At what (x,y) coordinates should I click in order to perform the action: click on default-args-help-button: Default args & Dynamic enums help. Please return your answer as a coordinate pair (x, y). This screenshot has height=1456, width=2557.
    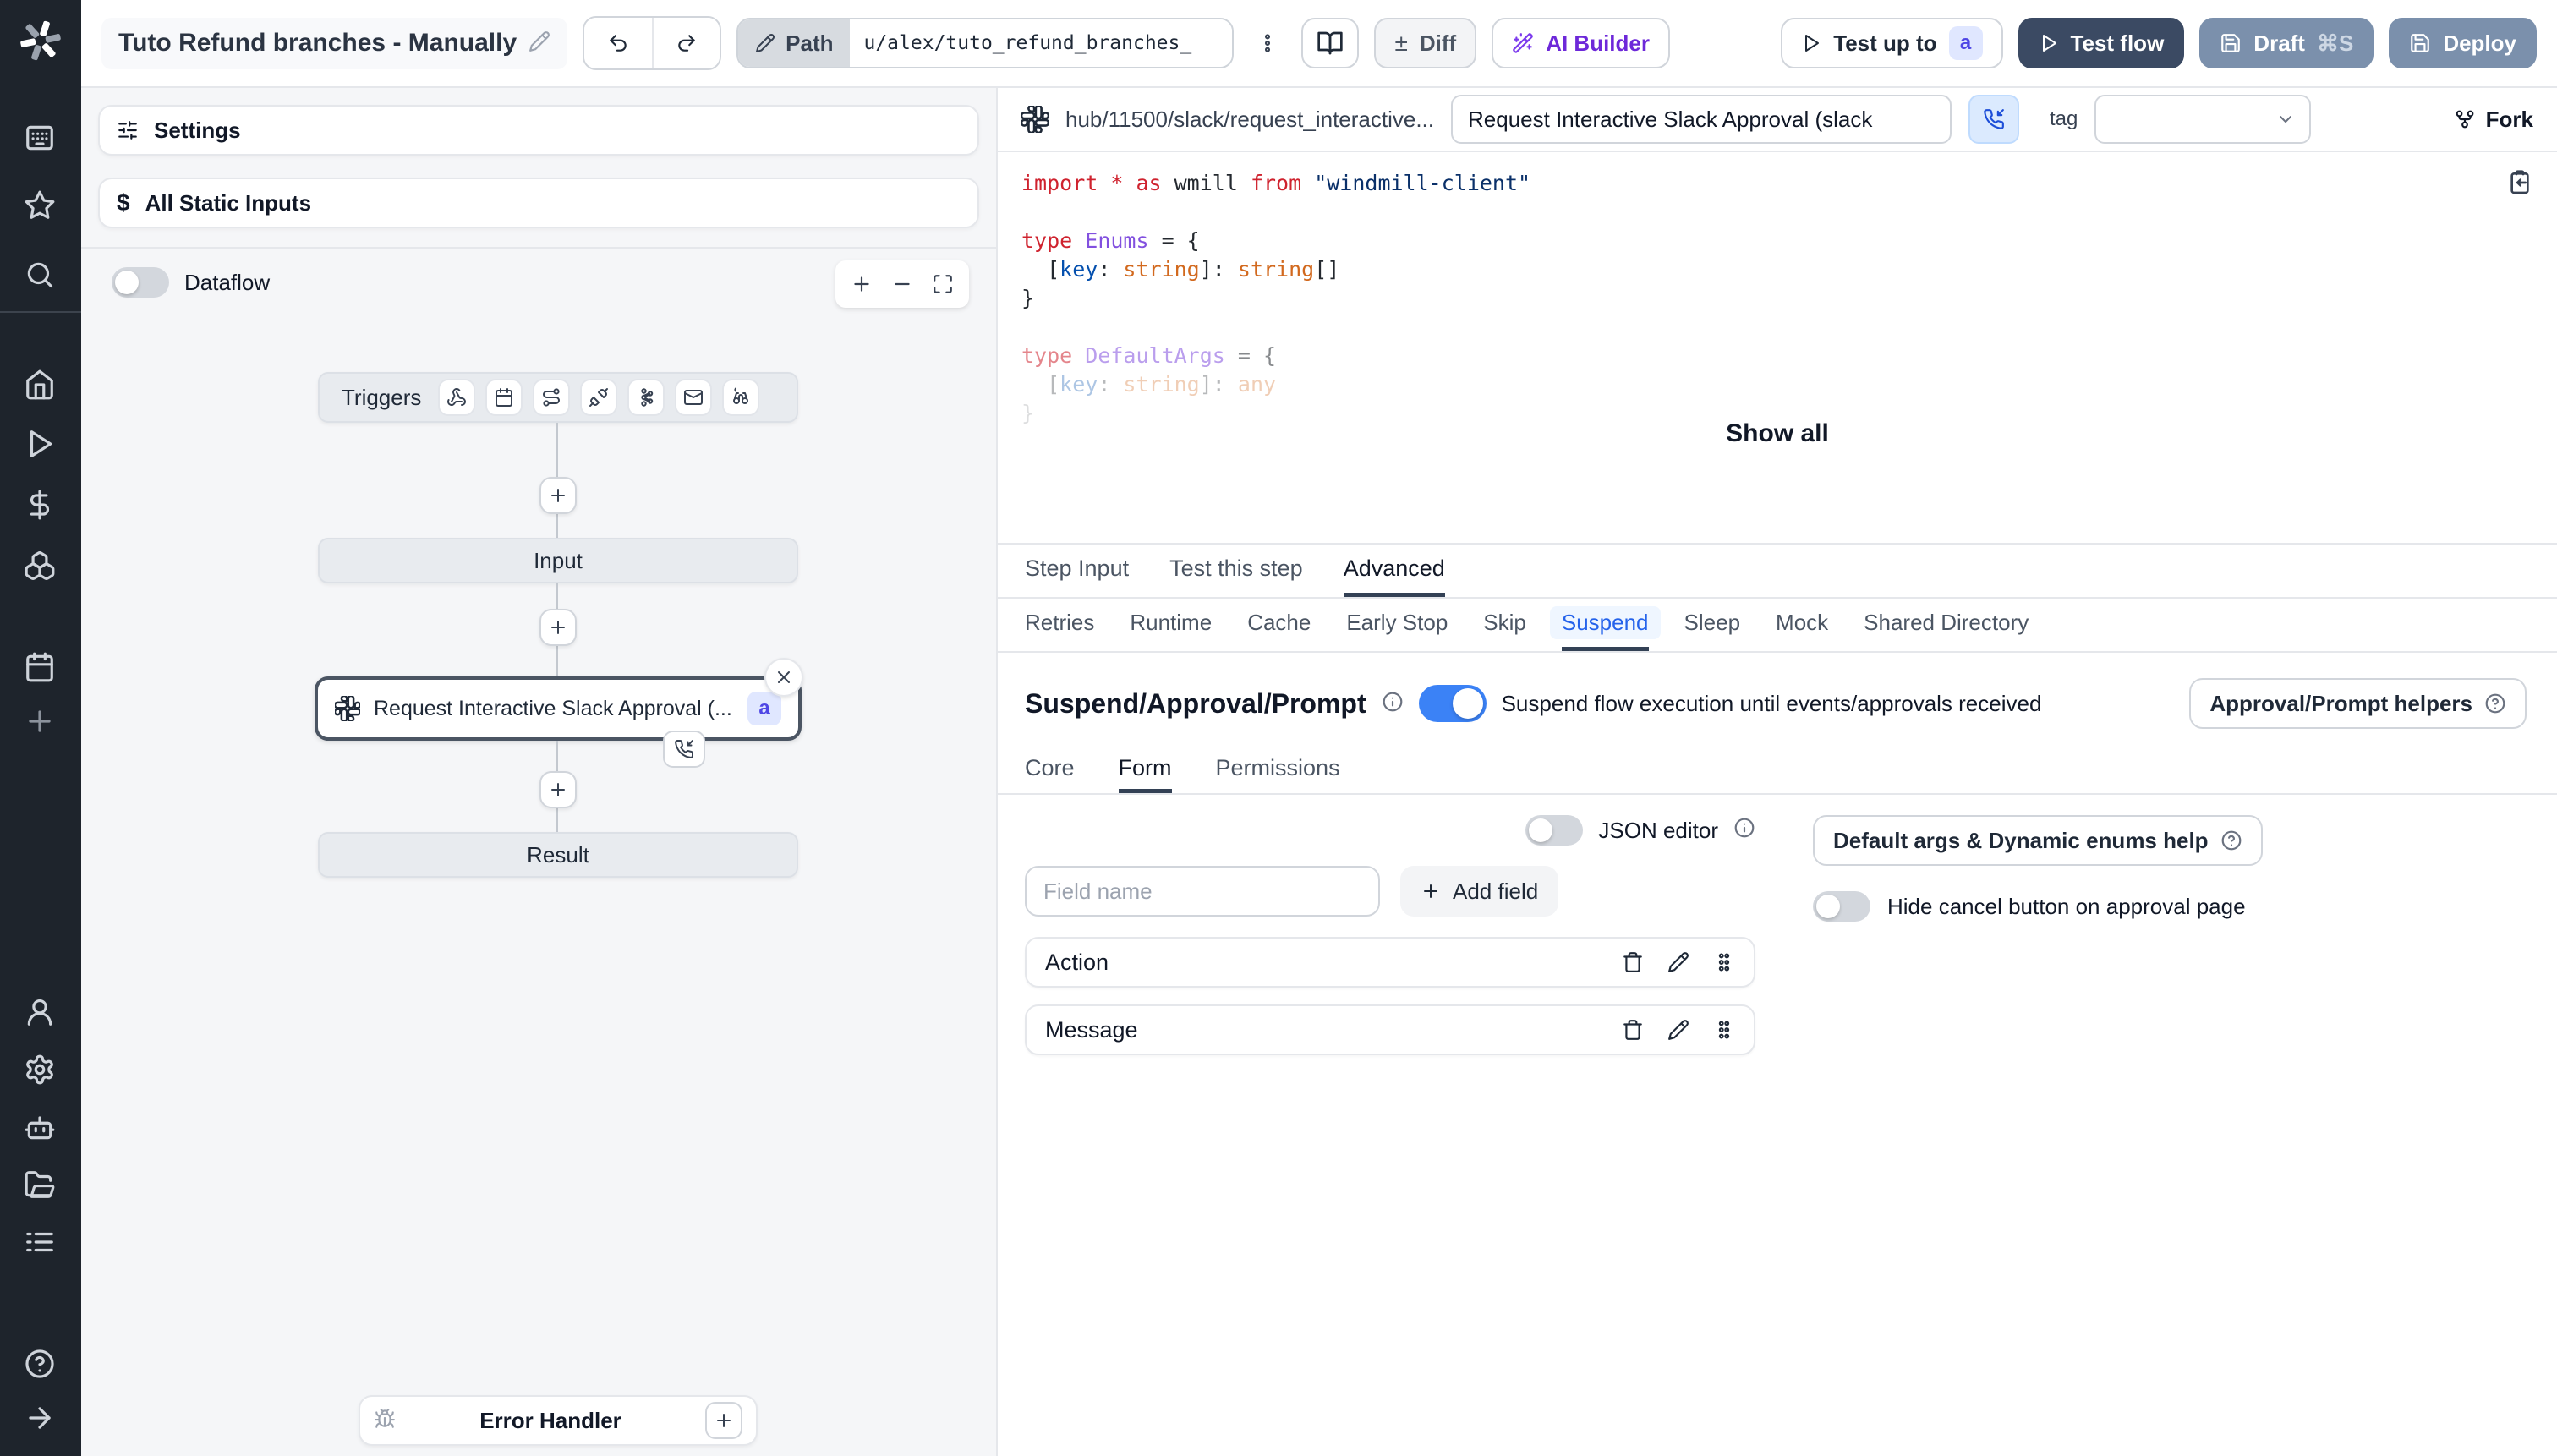
    Looking at the image, I should click on (2038, 841).